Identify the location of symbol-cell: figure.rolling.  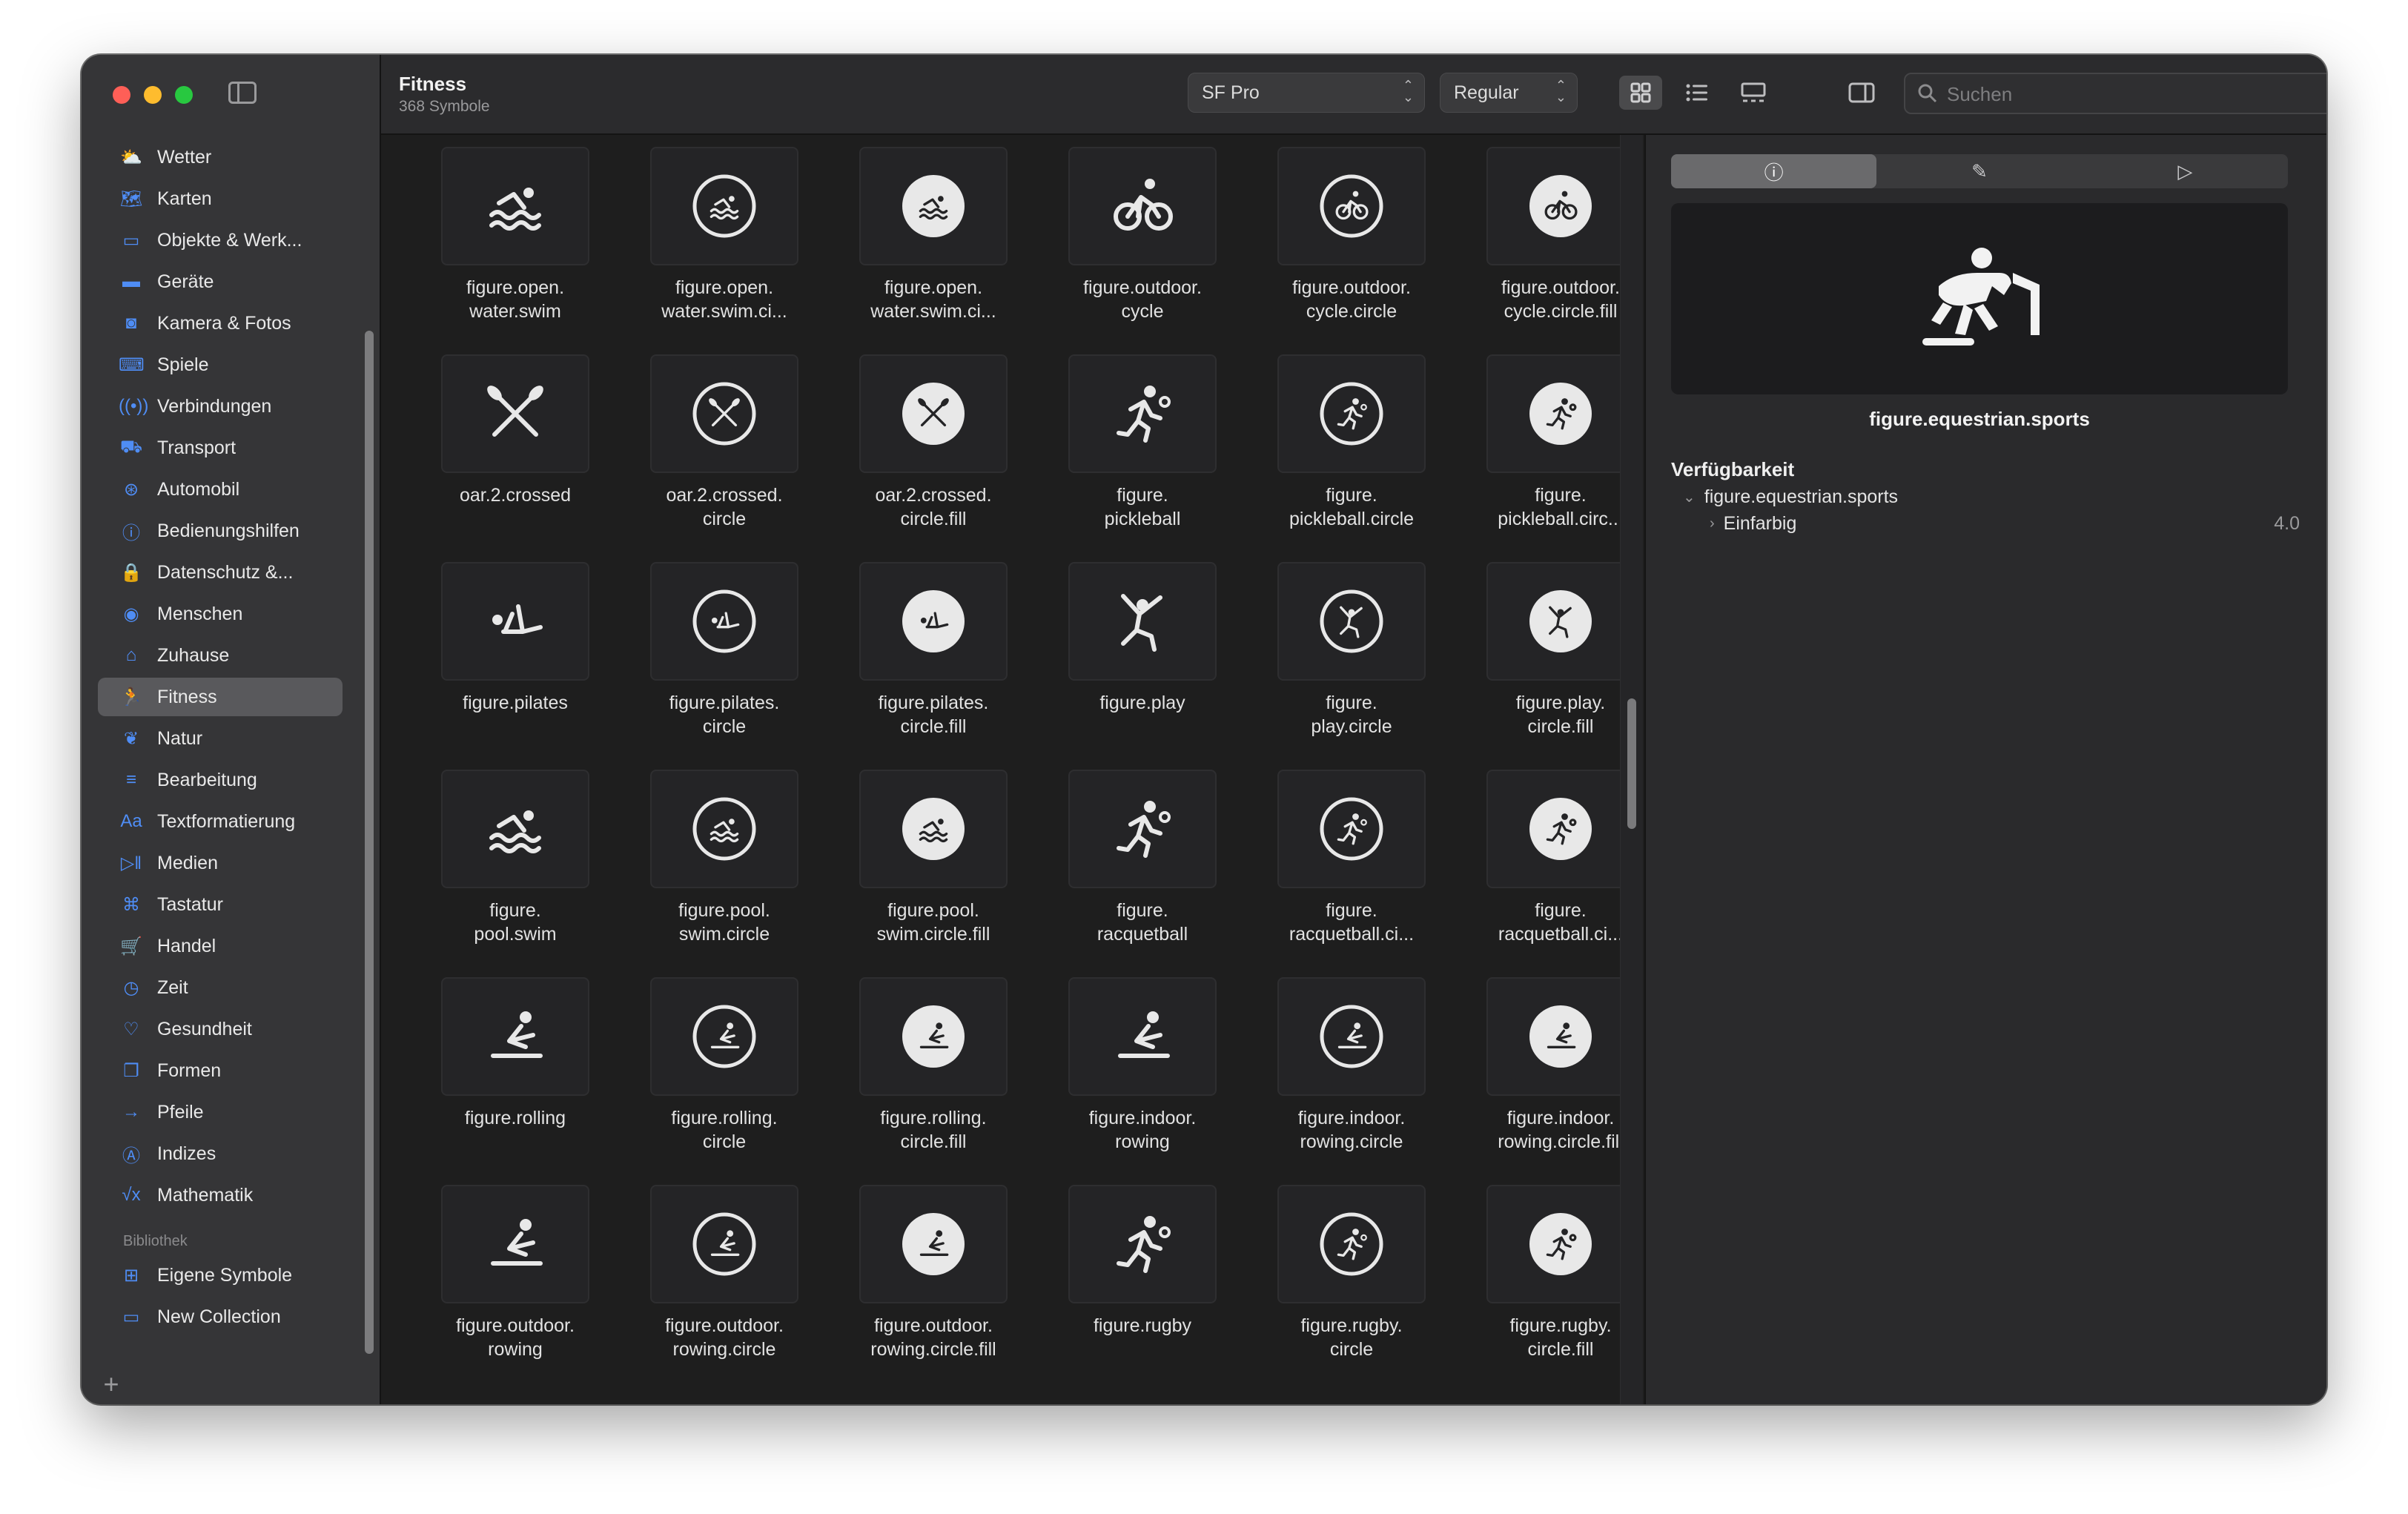
(515, 1081).